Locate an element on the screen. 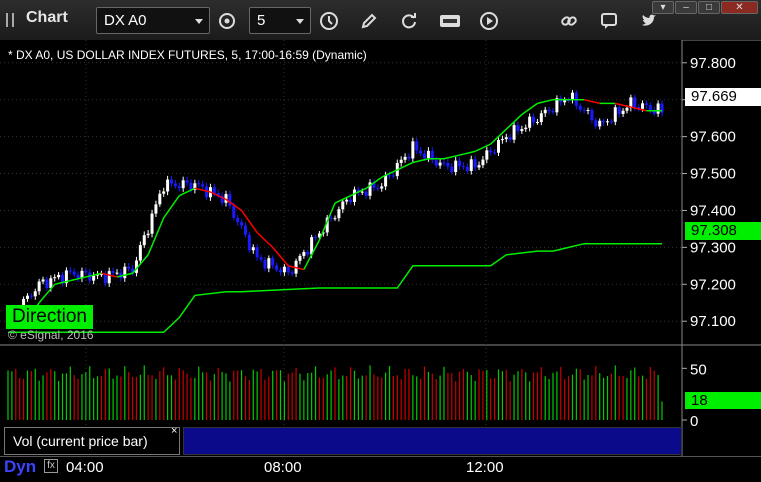 The image size is (761, 482). volume-study-strip is located at coordinates (432, 441).